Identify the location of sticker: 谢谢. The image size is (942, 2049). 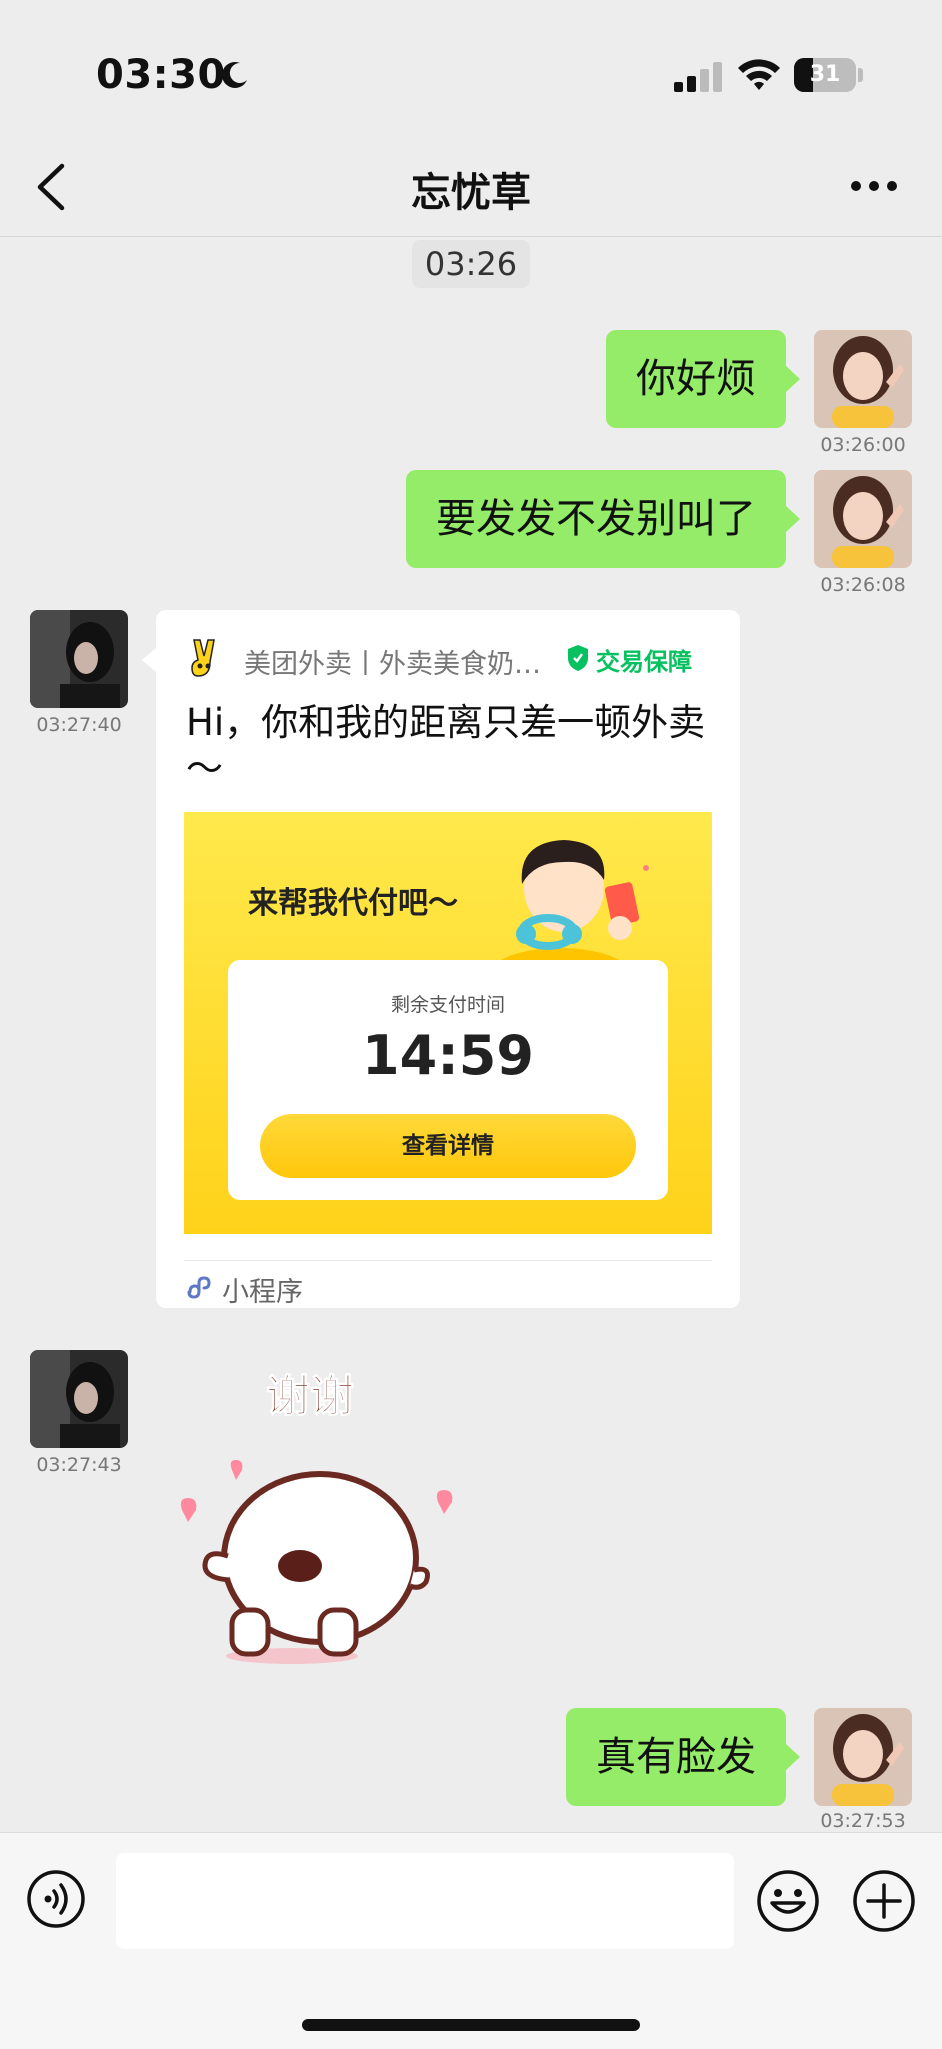
(320, 1510).